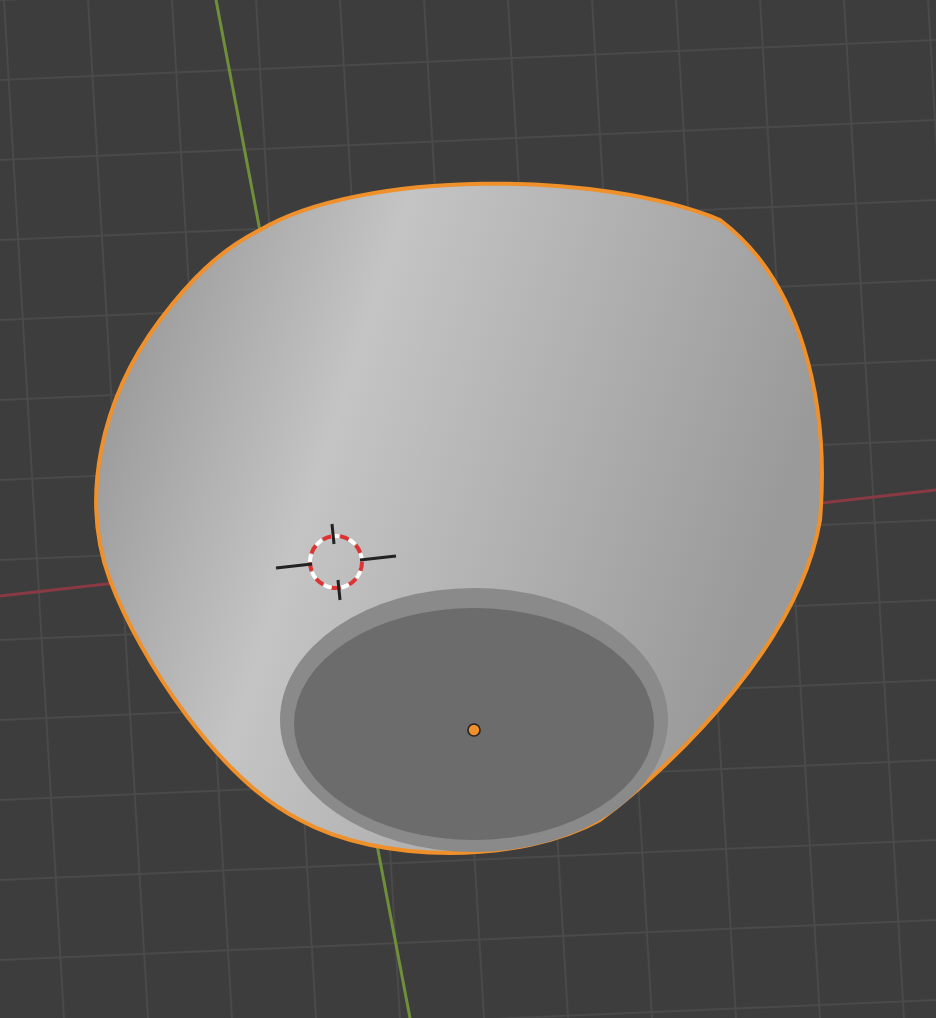 This screenshot has width=936, height=1018. I want to click on origin-dot, so click(474, 730).